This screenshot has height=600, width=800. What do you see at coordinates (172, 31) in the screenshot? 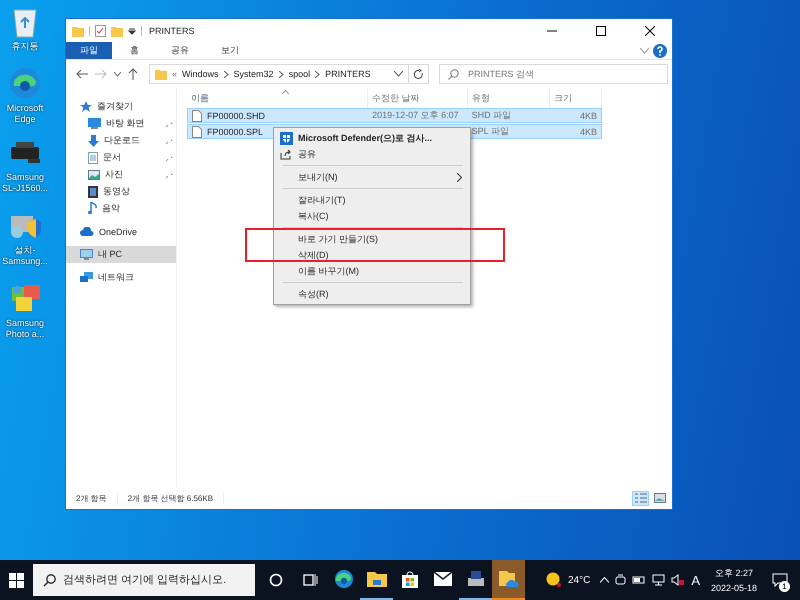
I see `window-title: PRINTERS` at bounding box center [172, 31].